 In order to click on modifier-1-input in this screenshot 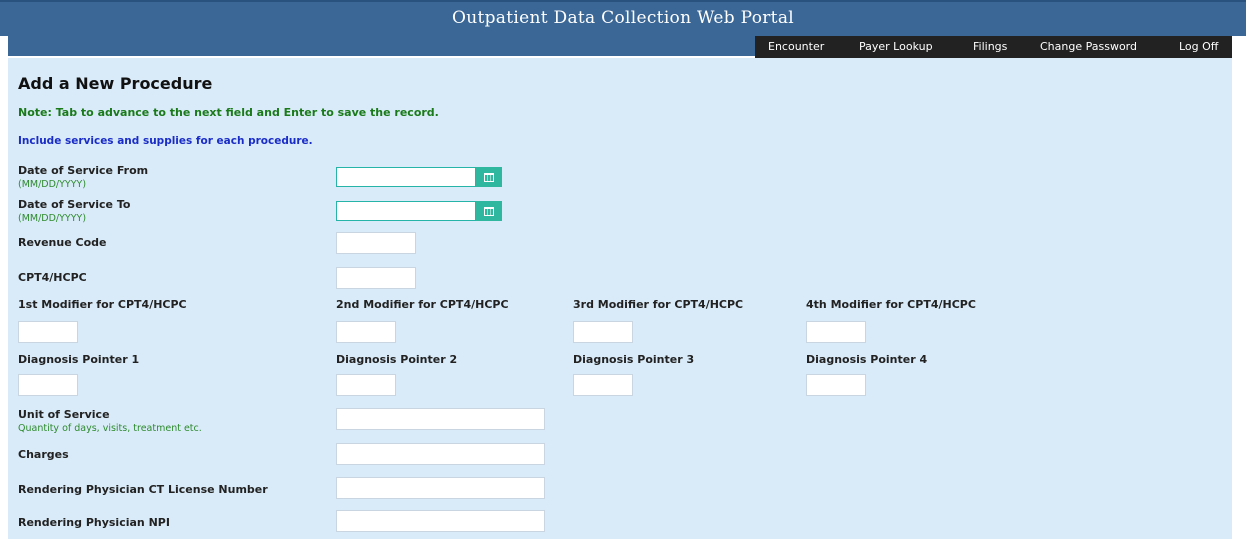, I will do `click(48, 332)`.